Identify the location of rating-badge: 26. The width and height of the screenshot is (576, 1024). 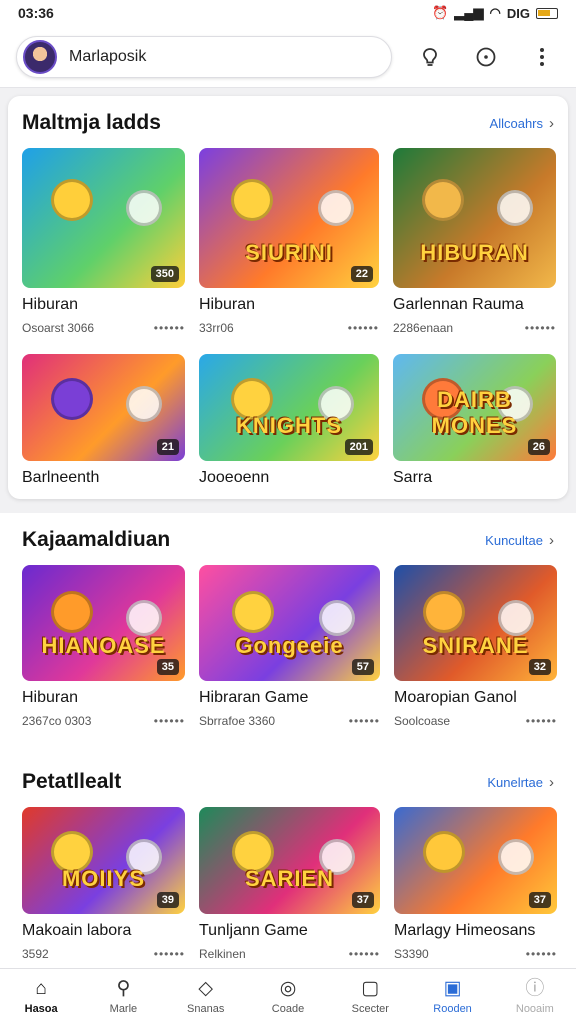
(538, 447).